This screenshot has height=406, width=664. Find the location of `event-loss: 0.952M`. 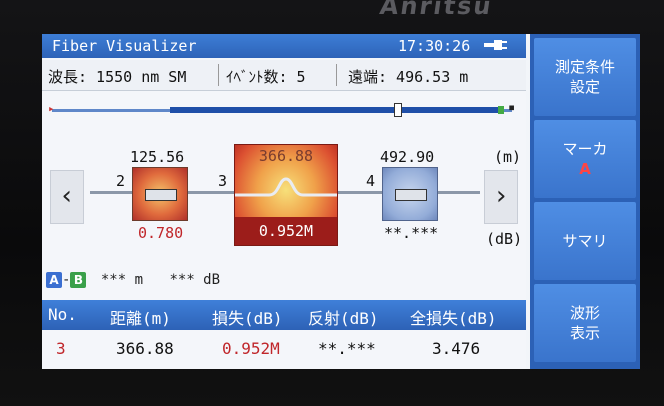

event-loss: 0.952M is located at coordinates (286, 231).